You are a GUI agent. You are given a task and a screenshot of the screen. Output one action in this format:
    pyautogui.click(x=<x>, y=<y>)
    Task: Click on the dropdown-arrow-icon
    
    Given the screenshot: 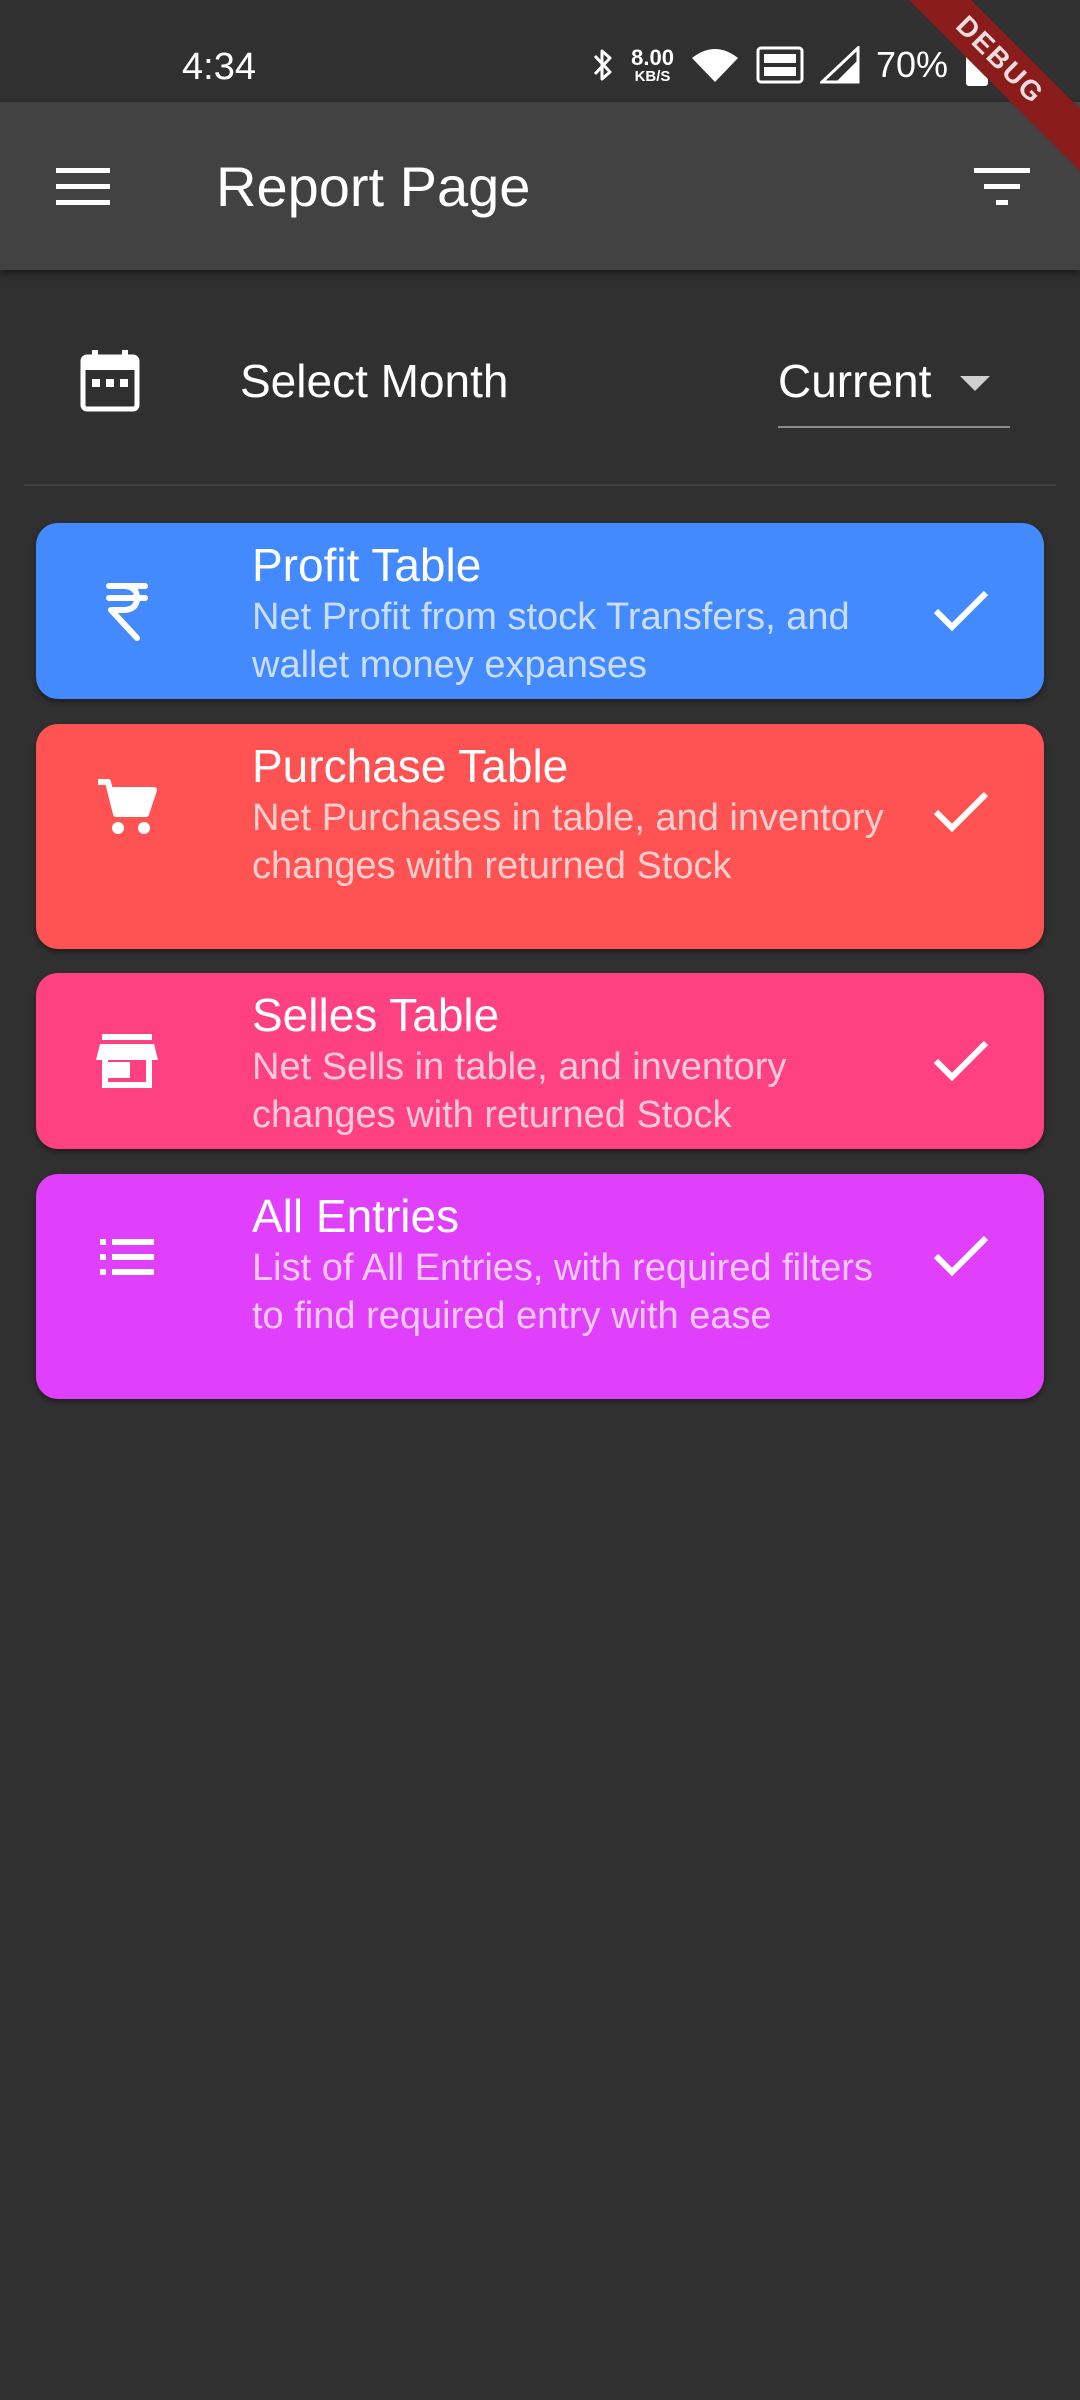 What is the action you would take?
    pyautogui.click(x=975, y=383)
    